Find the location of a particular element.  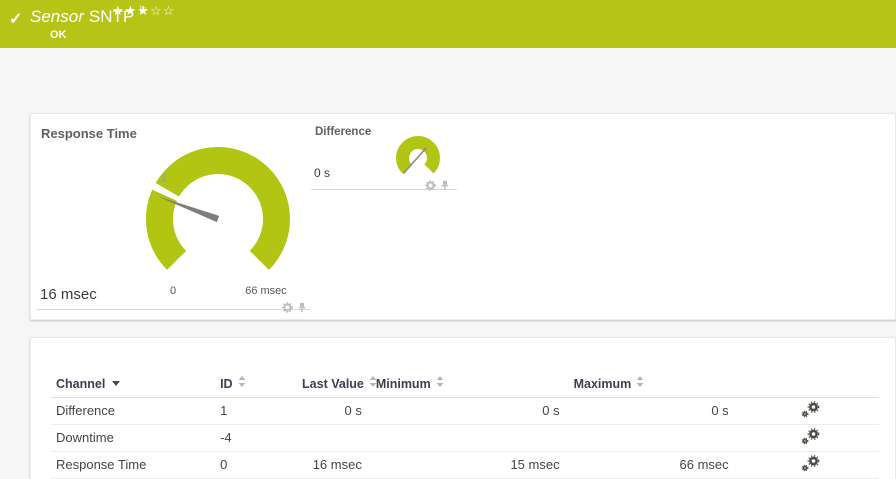

channel-name: Downtime is located at coordinates (136, 438).